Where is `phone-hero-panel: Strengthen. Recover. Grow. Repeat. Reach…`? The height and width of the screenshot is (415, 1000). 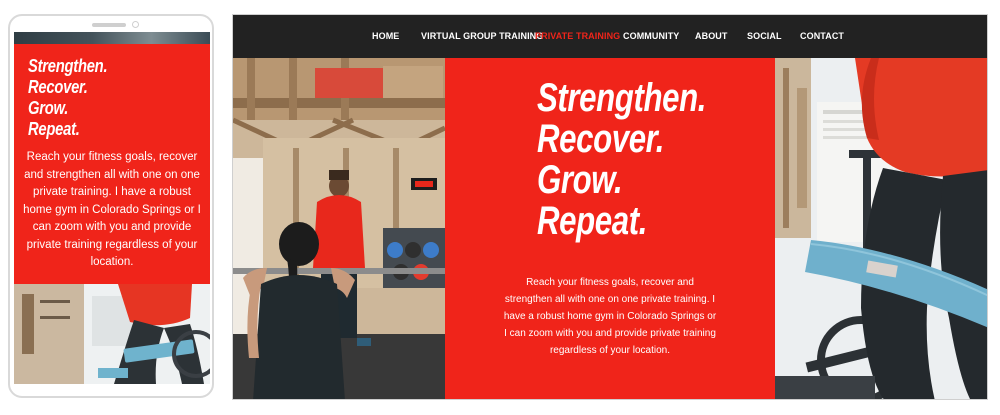
phone-hero-panel: Strengthen. Recover. Grow. Repeat. Reach… is located at coordinates (112, 164).